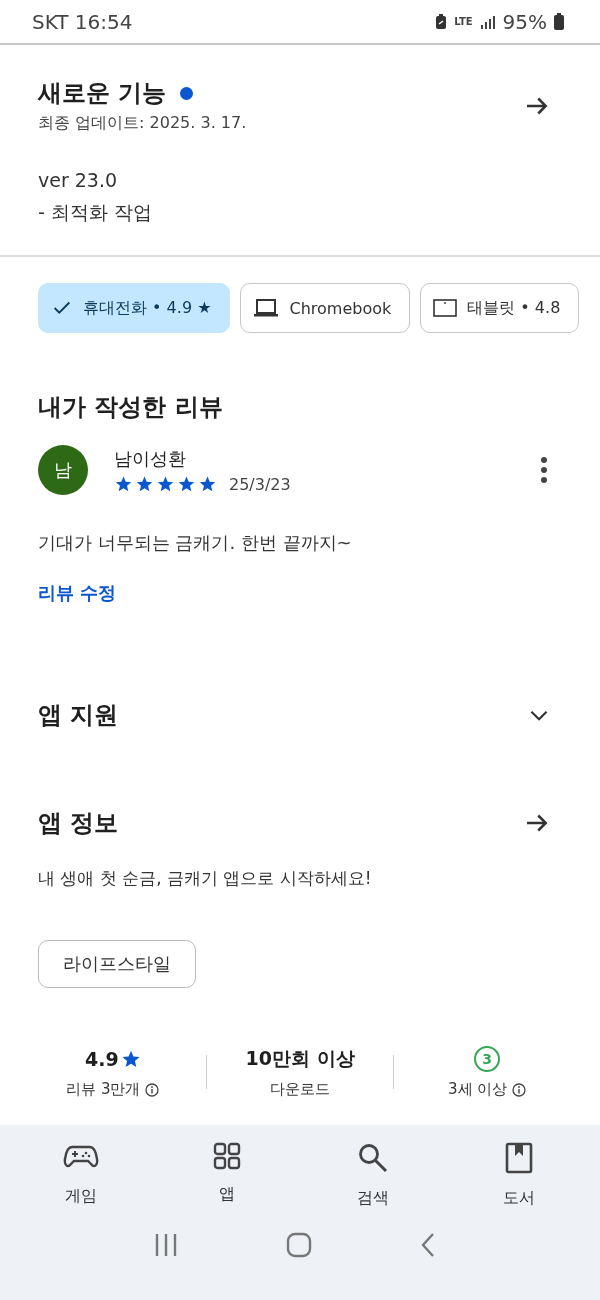 Image resolution: width=600 pixels, height=1300 pixels. What do you see at coordinates (134, 308) in the screenshot?
I see `device-chip: 휴대전화 • 4.9 ★` at bounding box center [134, 308].